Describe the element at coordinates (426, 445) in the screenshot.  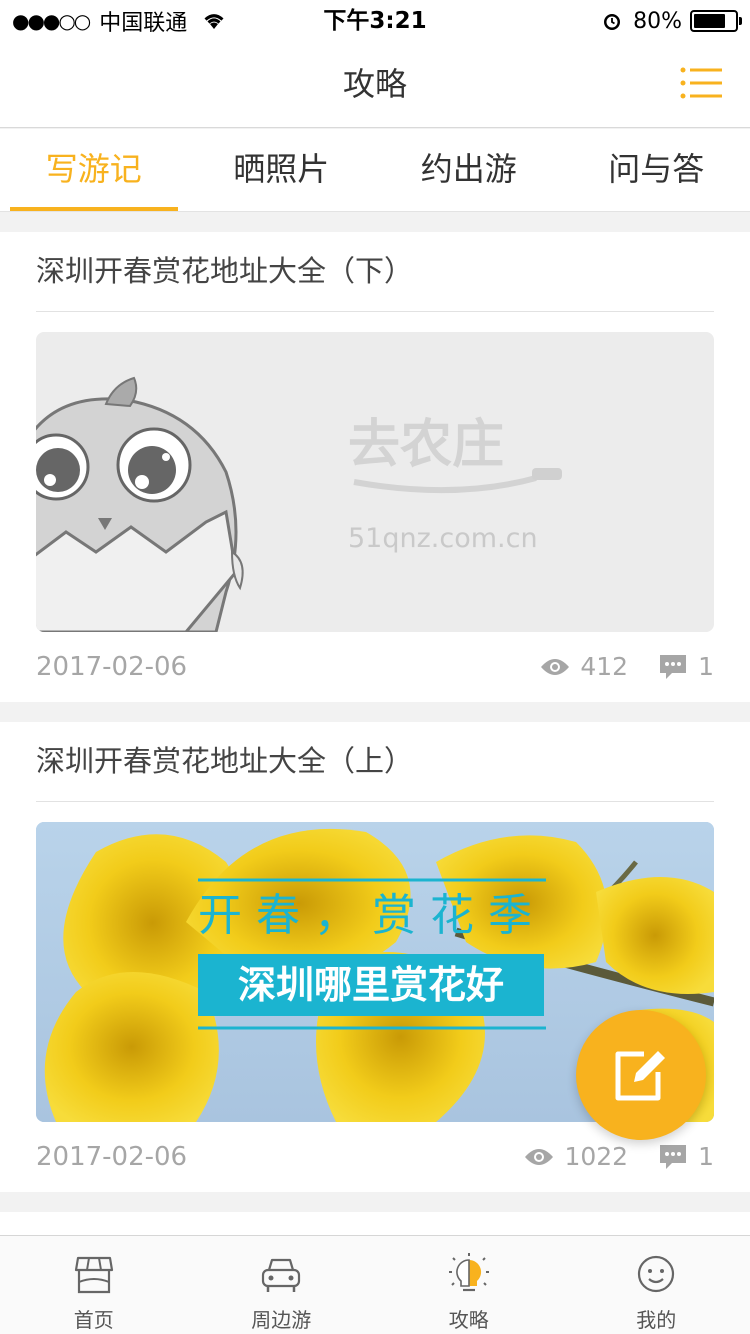
I see `logo-text: 去农庄` at that location.